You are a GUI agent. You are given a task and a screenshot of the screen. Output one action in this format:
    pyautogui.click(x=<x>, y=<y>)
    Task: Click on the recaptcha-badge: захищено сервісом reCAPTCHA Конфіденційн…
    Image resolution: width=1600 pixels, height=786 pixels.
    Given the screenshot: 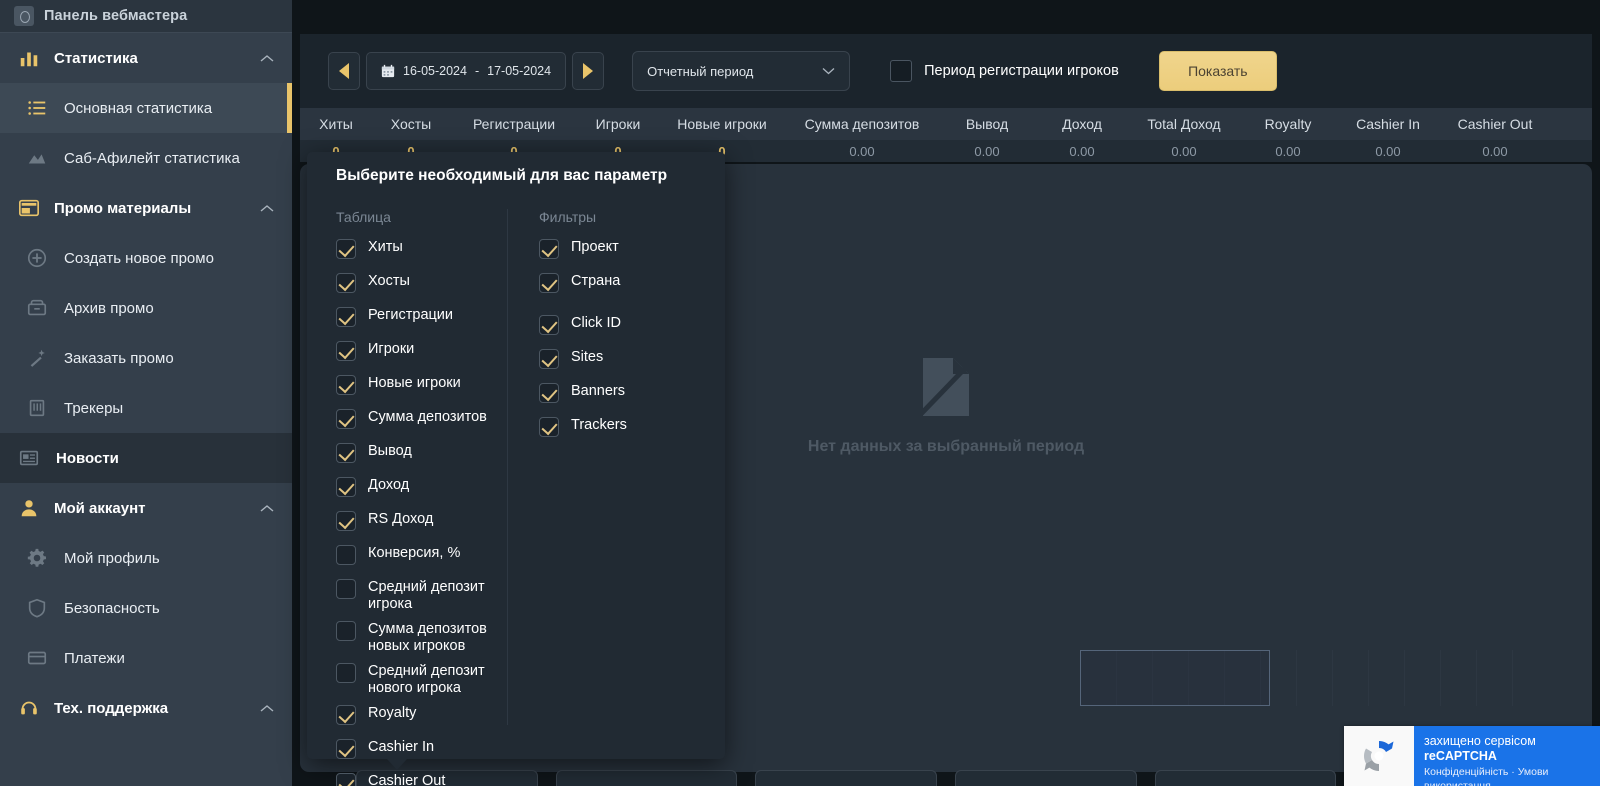 What is the action you would take?
    pyautogui.click(x=1472, y=756)
    